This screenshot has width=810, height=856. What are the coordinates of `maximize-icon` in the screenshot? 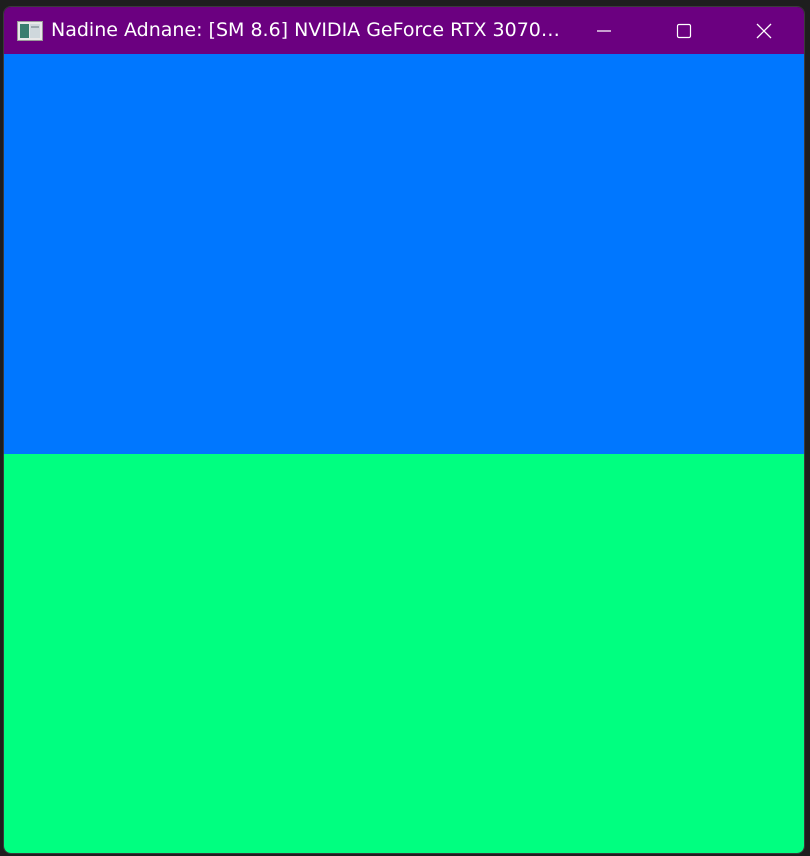 It's located at (684, 30).